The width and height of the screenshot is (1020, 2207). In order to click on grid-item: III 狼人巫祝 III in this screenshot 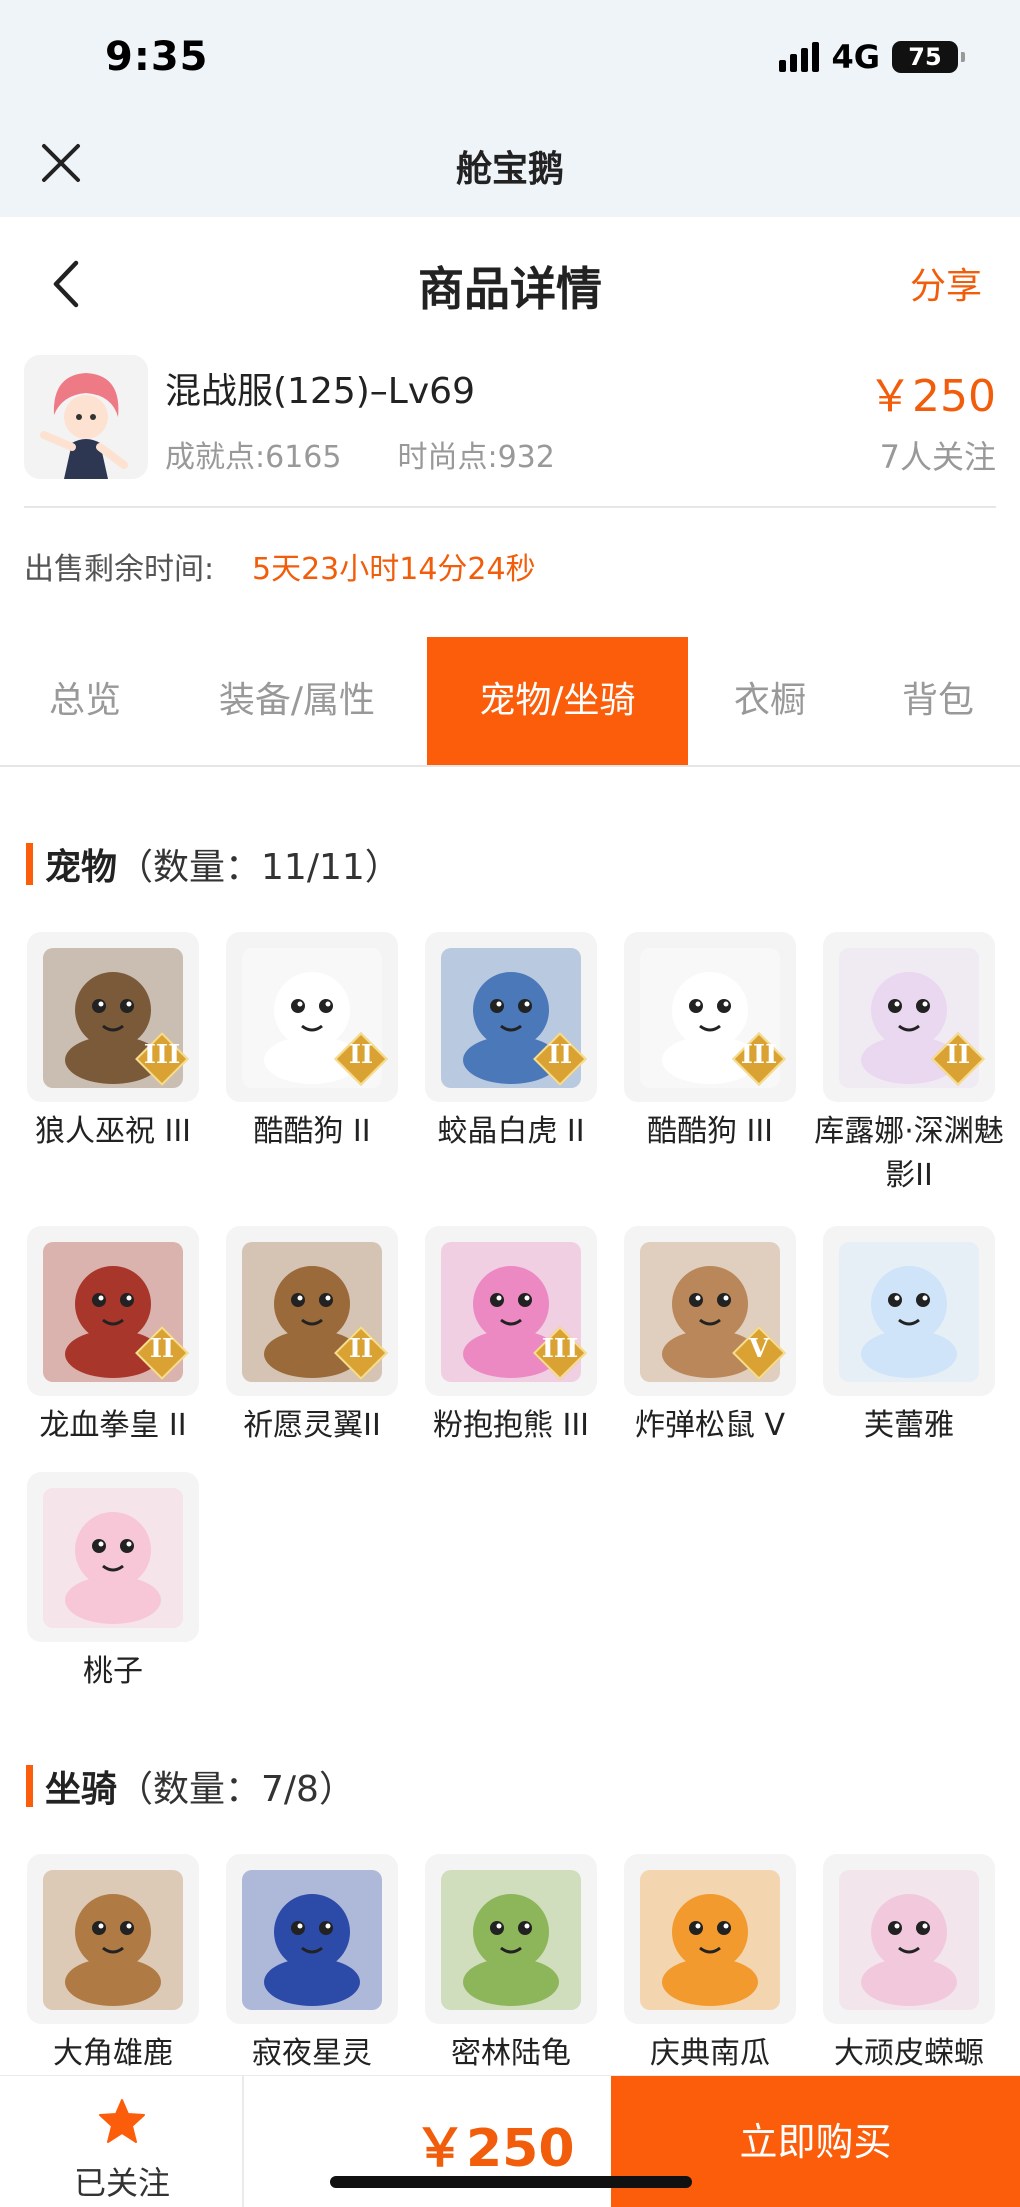, I will do `click(113, 1043)`.